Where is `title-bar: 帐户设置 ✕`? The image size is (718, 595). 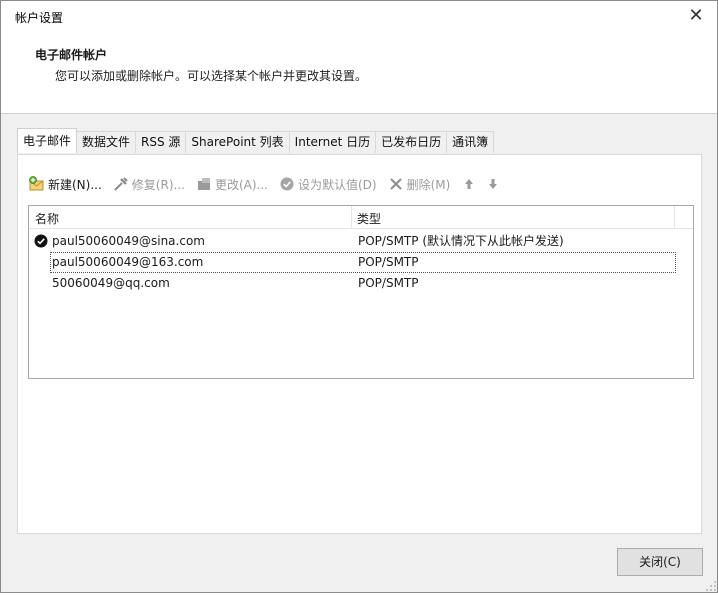 title-bar: 帐户设置 ✕ is located at coordinates (359, 16).